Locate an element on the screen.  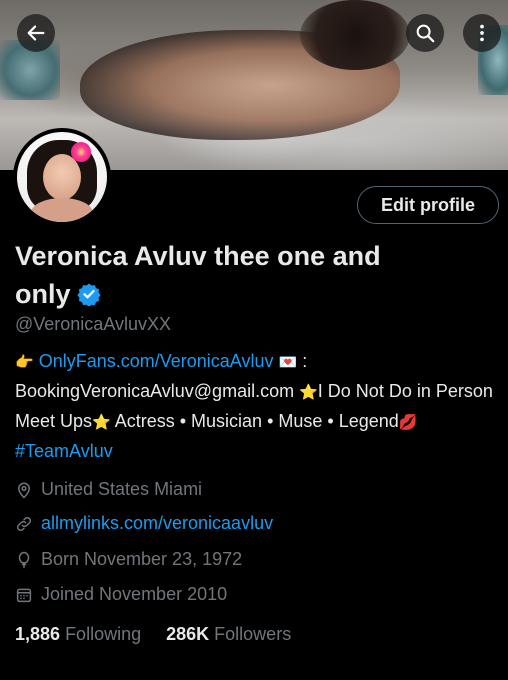
star-icon: ⭐ is located at coordinates (308, 392).